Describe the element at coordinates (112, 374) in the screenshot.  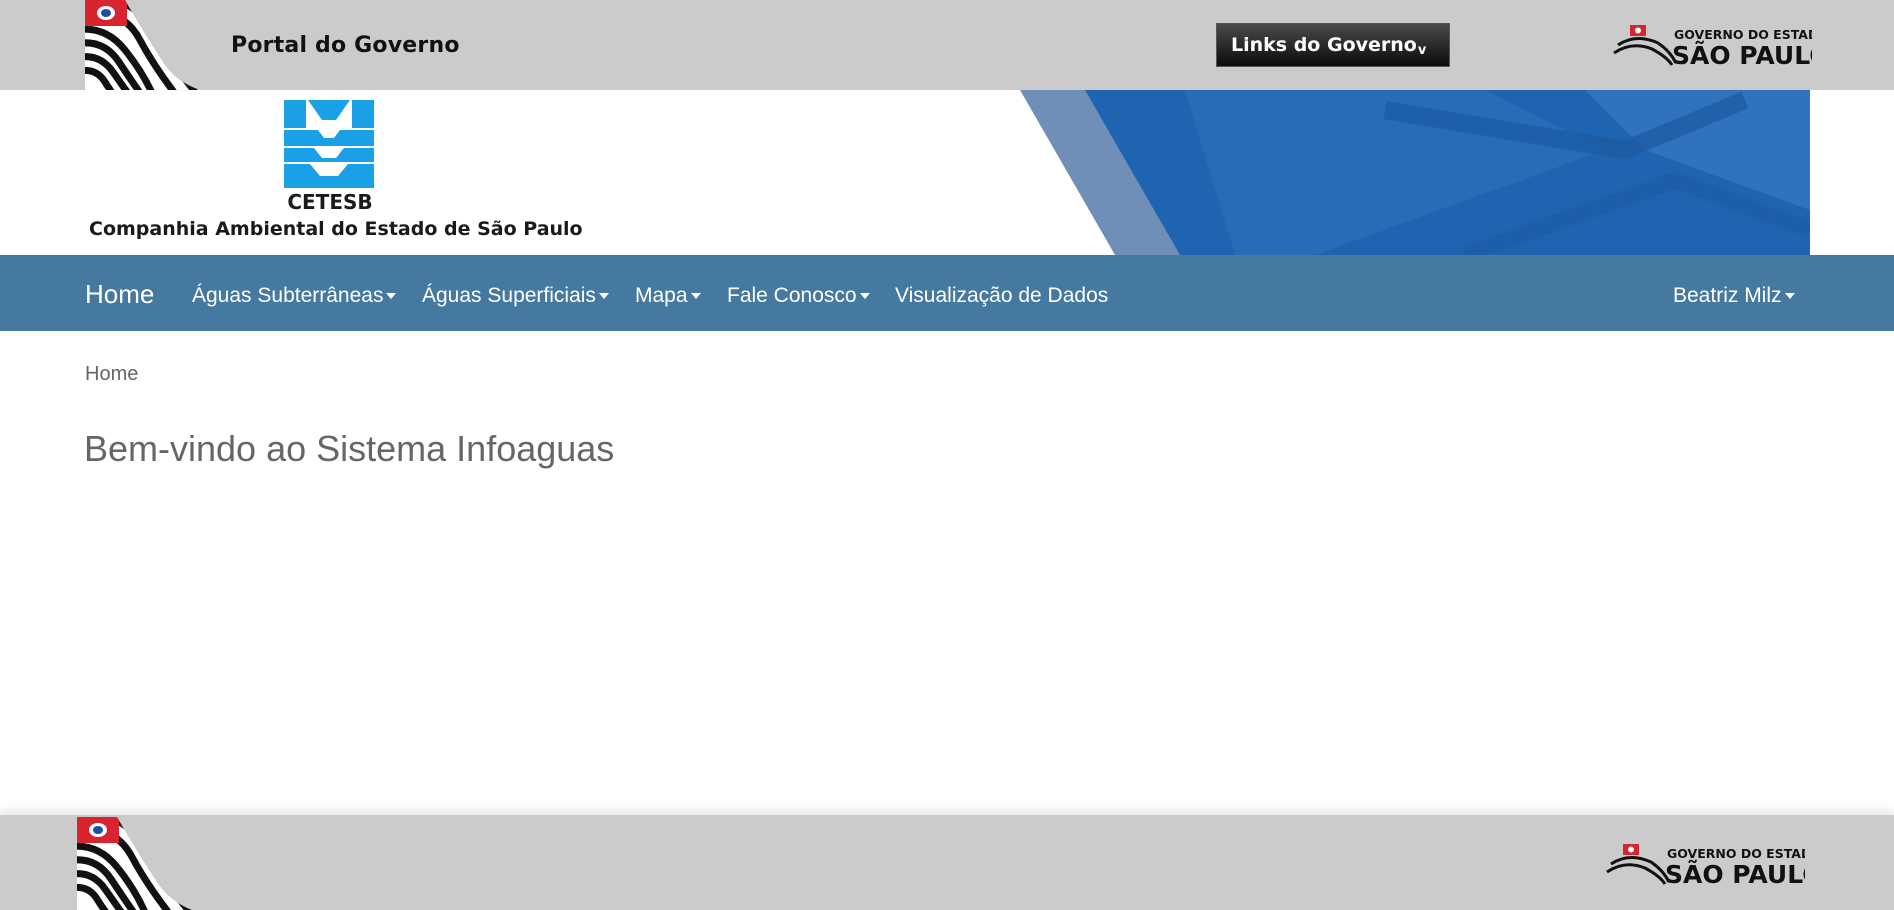
I see `breadcrumb: Home` at that location.